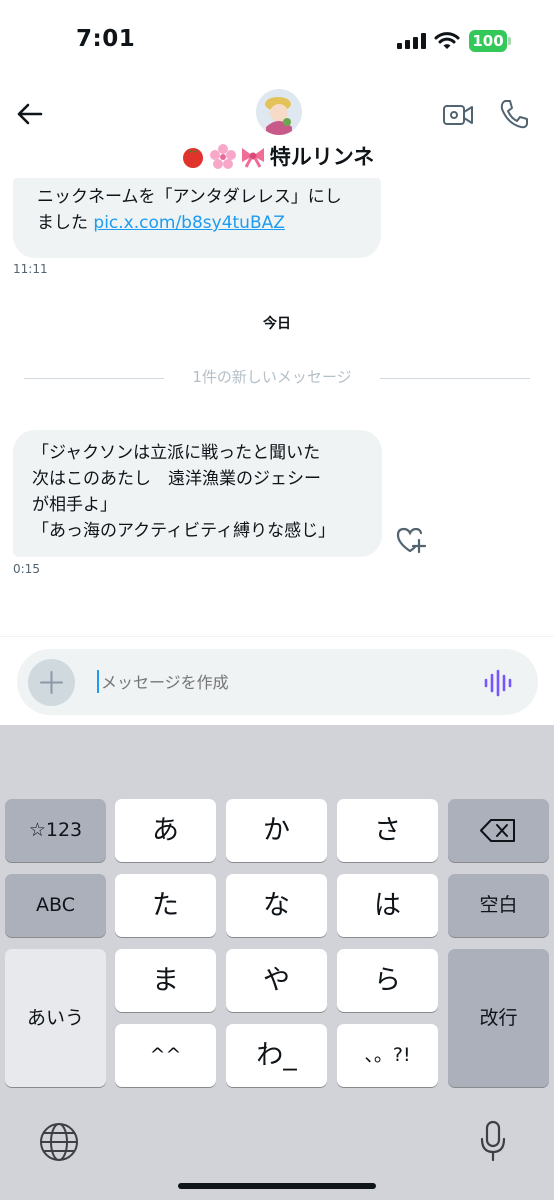 The height and width of the screenshot is (1200, 554). I want to click on cherry-blossom-emoji-icon, so click(222, 156).